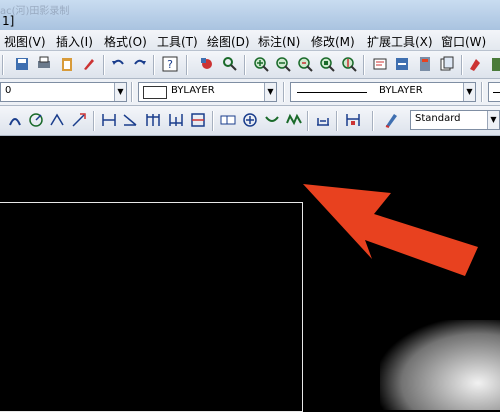  What do you see at coordinates (193, 90) in the screenshot?
I see `color-value: BYLAYER` at bounding box center [193, 90].